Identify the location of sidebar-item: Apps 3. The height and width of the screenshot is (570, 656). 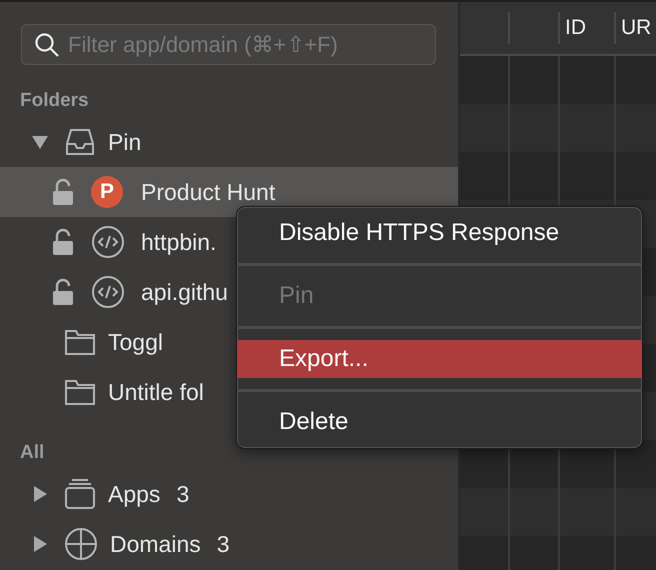
(229, 494).